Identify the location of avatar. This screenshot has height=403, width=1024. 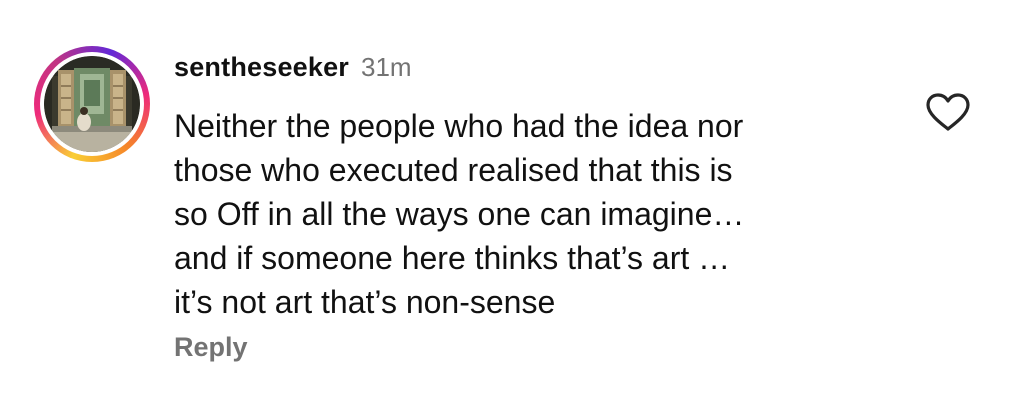
(92, 104).